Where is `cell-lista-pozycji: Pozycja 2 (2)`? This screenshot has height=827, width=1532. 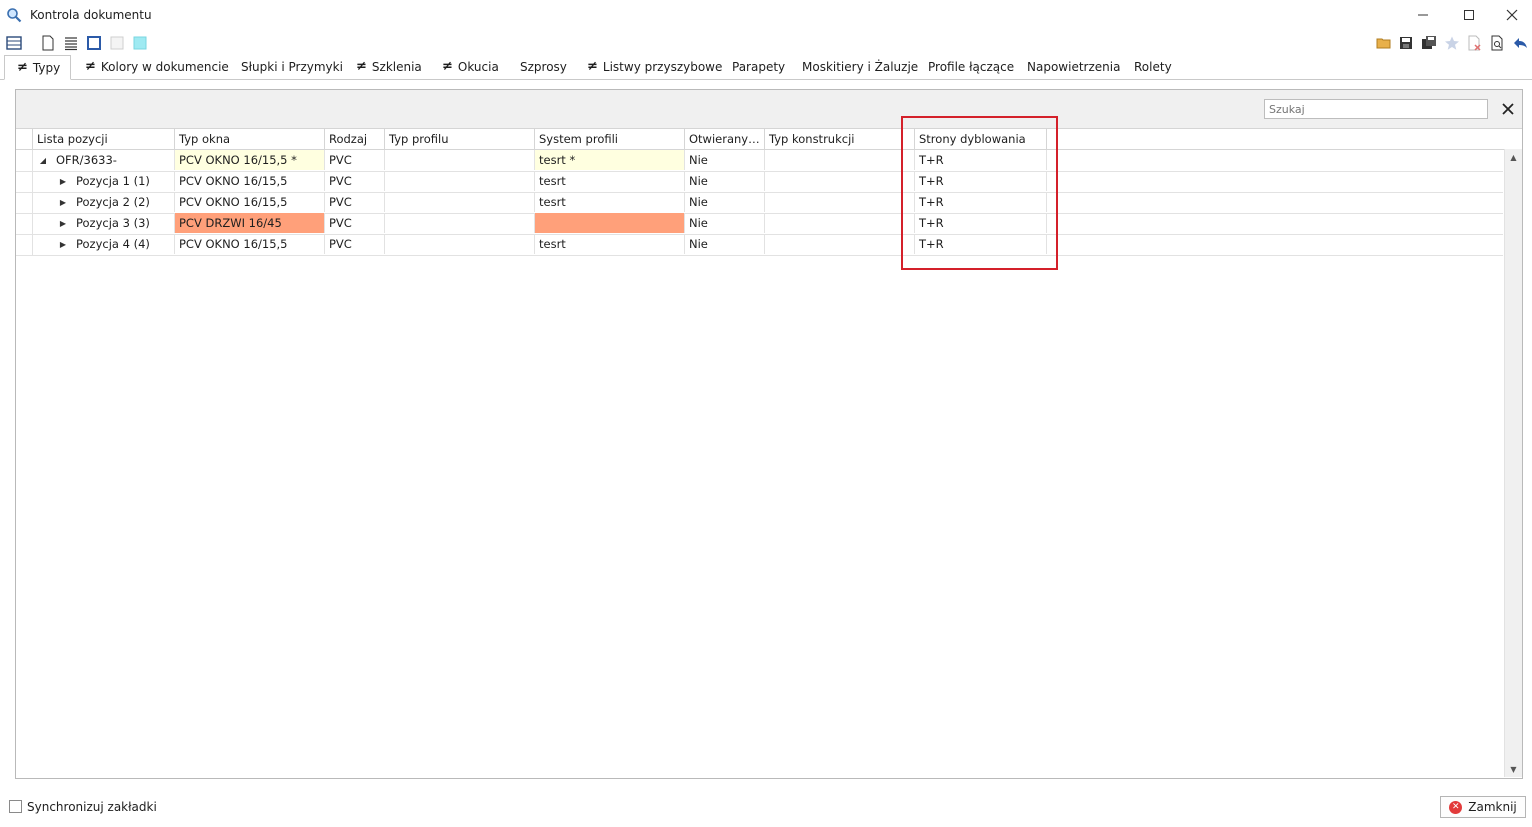 cell-lista-pozycji: Pozycja 2 (2) is located at coordinates (113, 202).